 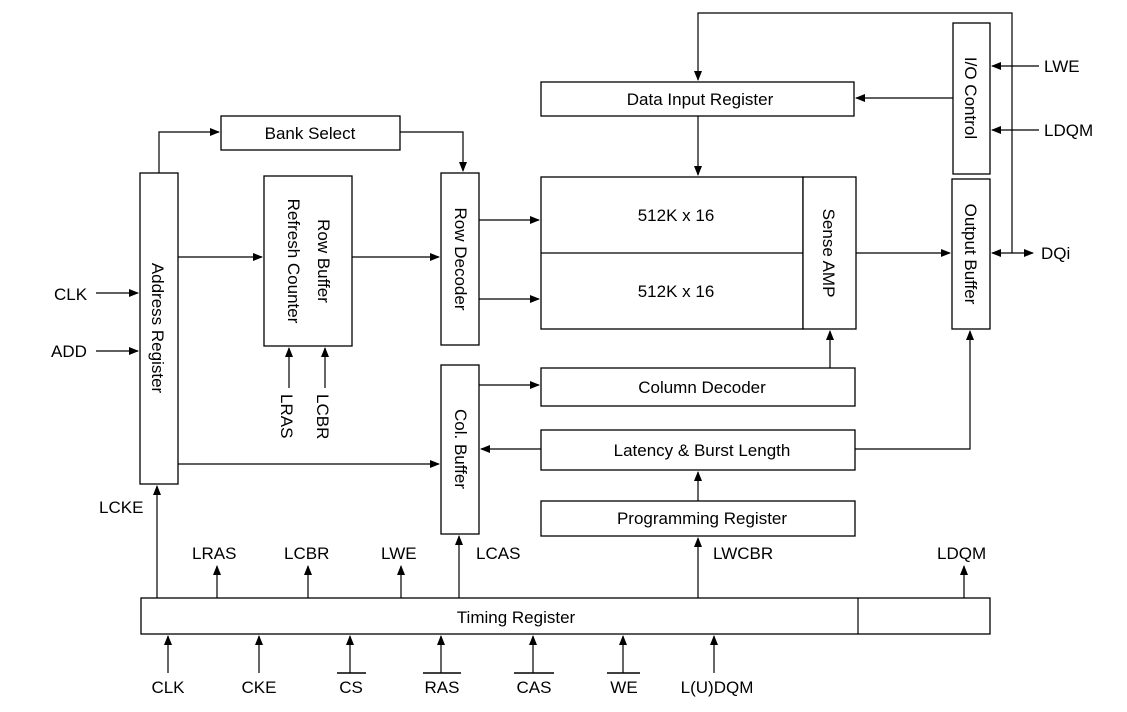 What do you see at coordinates (308, 261) in the screenshot?
I see `row-buffer-refresh-counter-block: Row Buffer Refresh Counter` at bounding box center [308, 261].